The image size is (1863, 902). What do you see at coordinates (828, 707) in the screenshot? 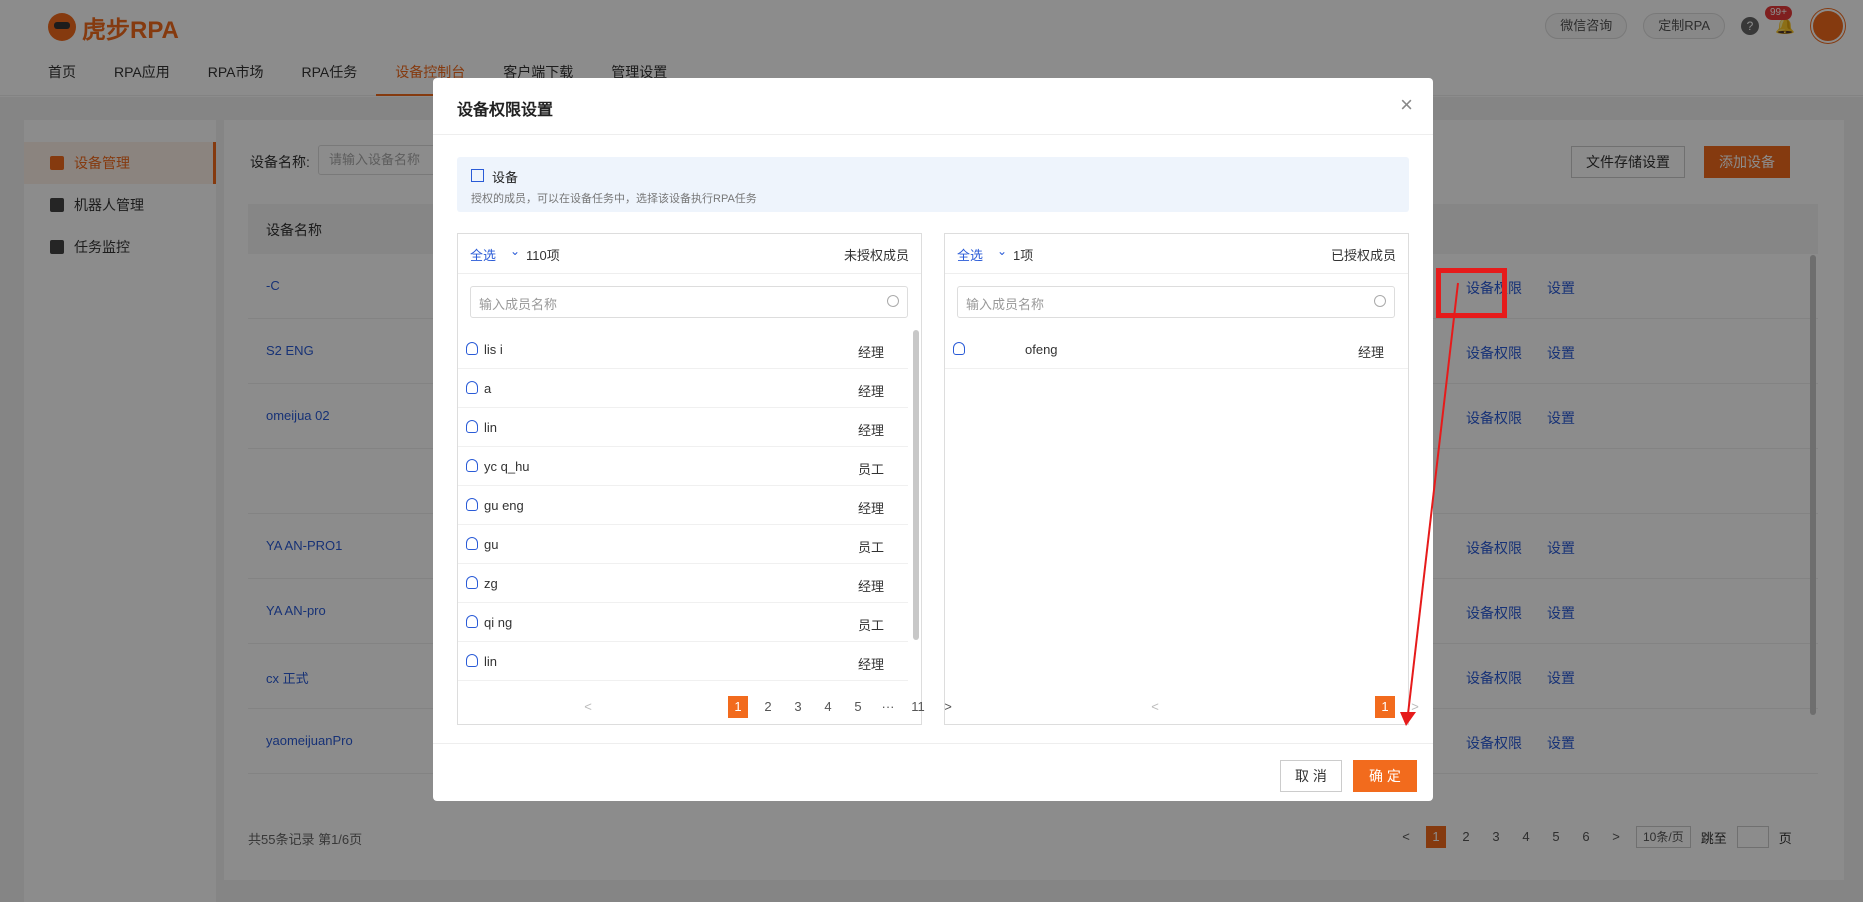
I see `page-4: 4` at bounding box center [828, 707].